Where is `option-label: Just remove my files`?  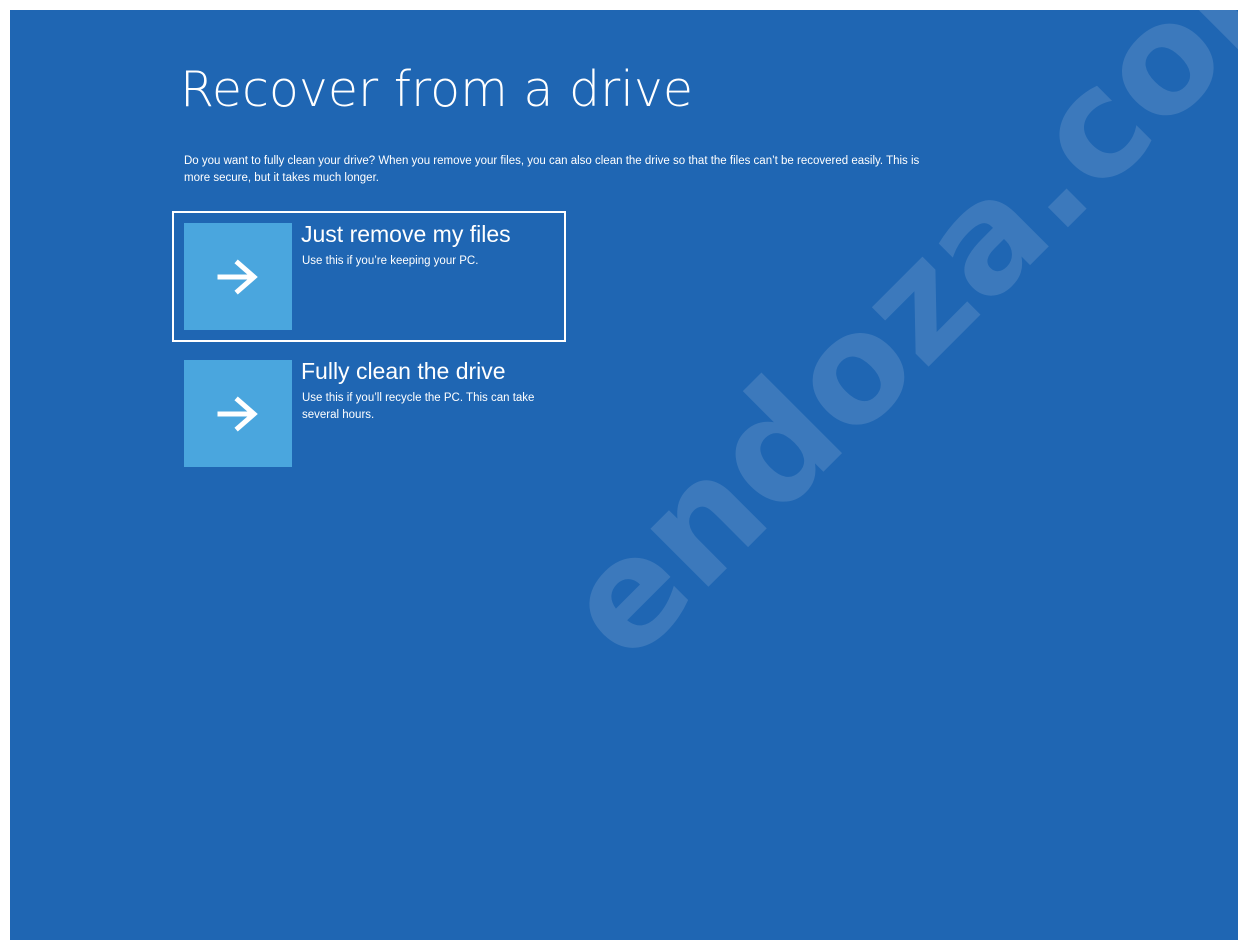
option-label: Just remove my files is located at coordinates (406, 234).